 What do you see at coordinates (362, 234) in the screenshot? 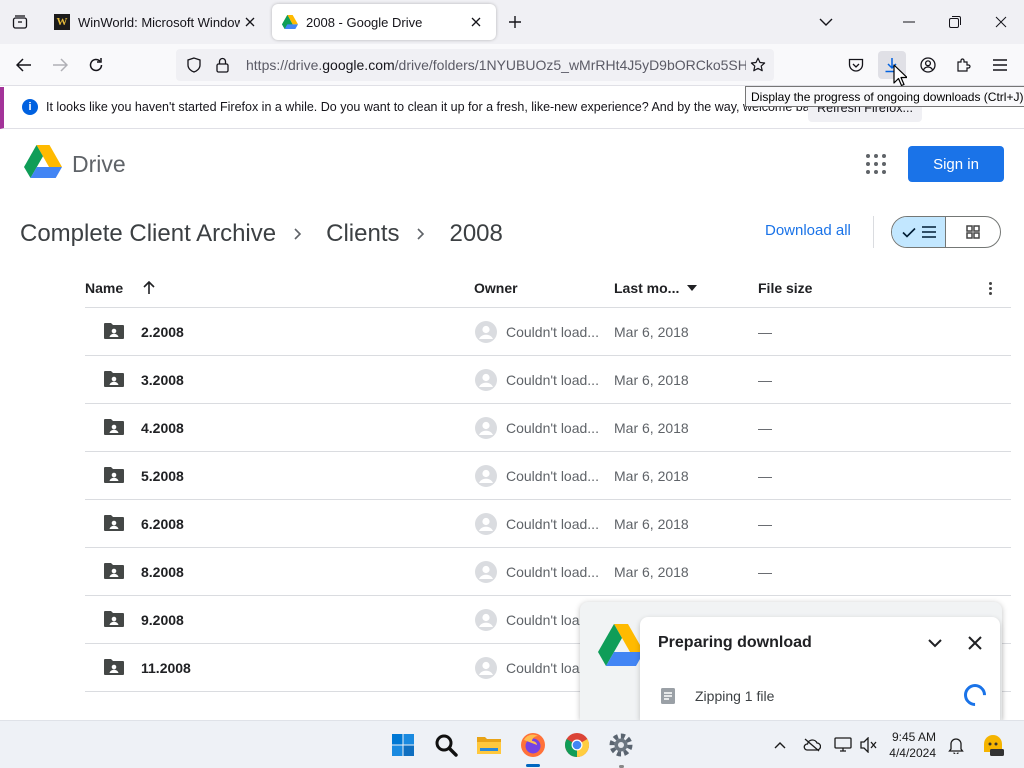
I see `breadcrumb-item: Clients` at bounding box center [362, 234].